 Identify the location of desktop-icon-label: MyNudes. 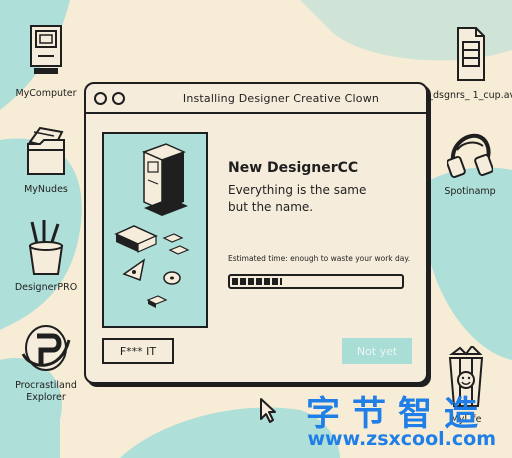
(46, 189).